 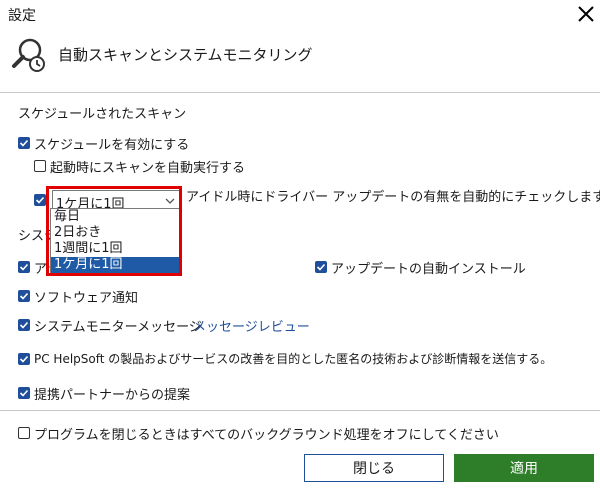 What do you see at coordinates (86, 298) in the screenshot?
I see `software-notice-label: ソフトウェア通知` at bounding box center [86, 298].